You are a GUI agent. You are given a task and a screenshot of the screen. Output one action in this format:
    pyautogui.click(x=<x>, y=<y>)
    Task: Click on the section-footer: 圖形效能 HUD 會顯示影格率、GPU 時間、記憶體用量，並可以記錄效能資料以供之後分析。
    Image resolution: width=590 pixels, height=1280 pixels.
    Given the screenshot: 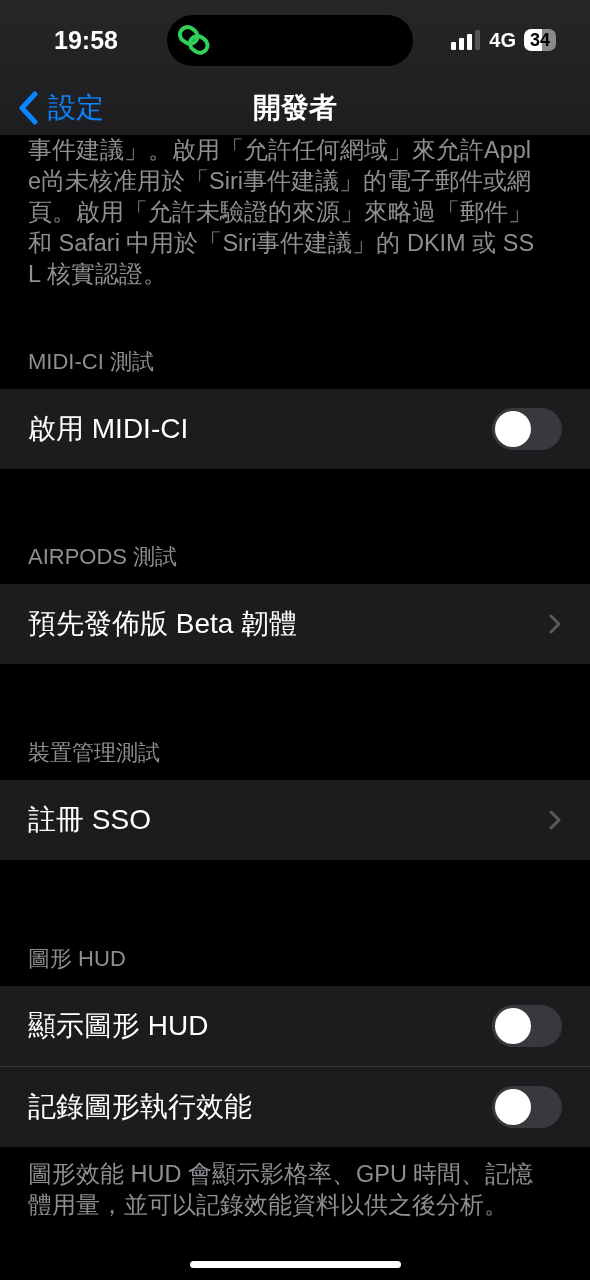 What is the action you would take?
    pyautogui.click(x=283, y=1190)
    